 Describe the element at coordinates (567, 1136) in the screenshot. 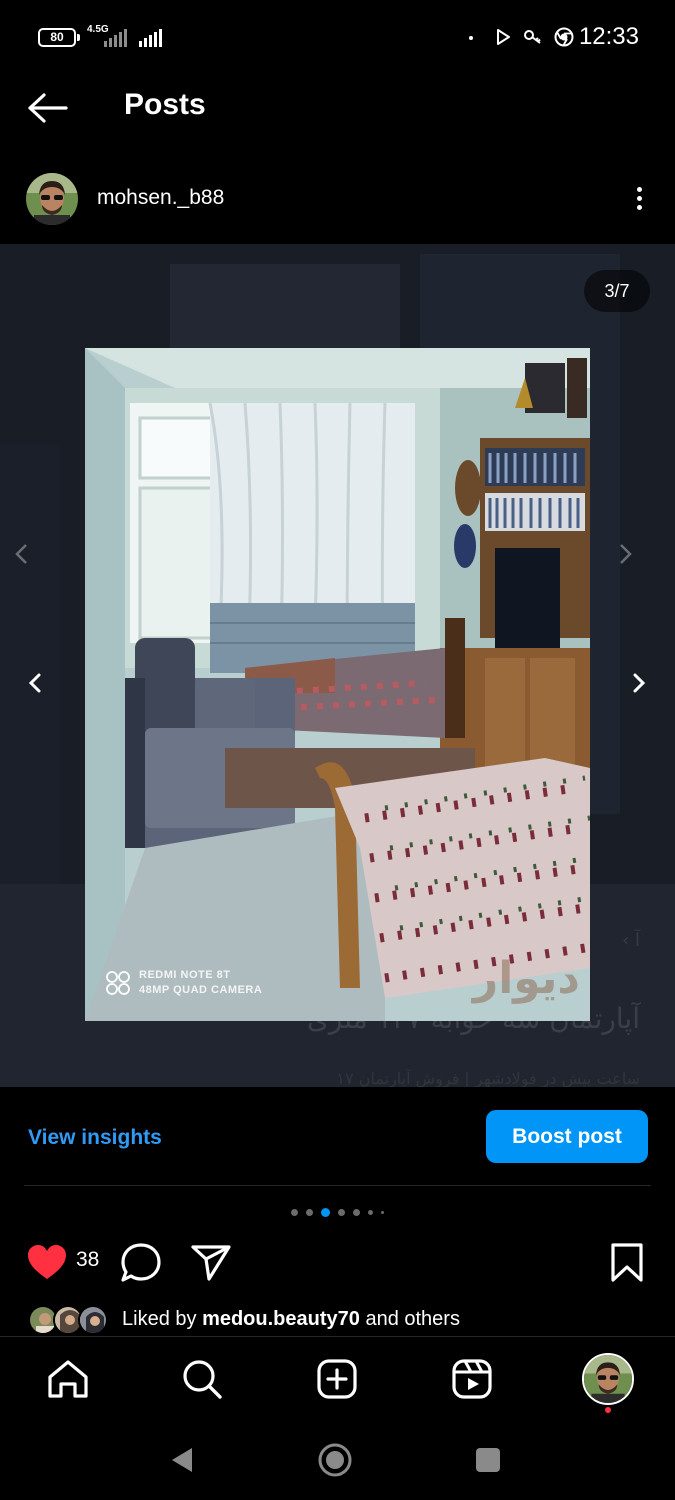

I see `boost-post-button: Boost post` at that location.